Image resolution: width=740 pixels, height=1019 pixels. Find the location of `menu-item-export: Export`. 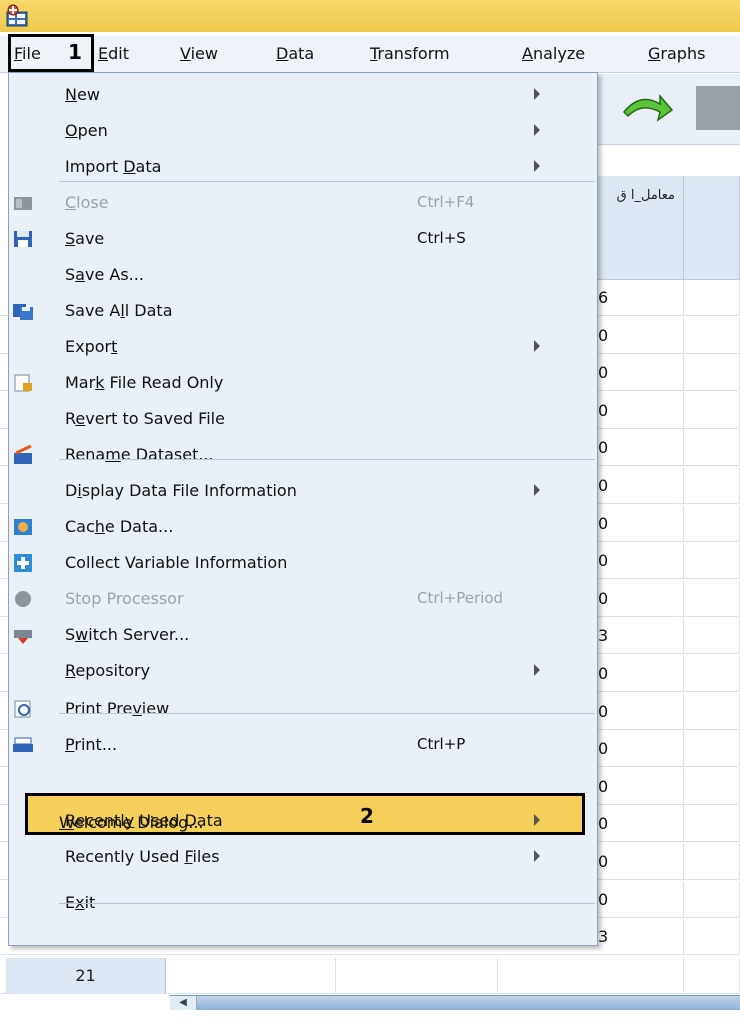

menu-item-export: Export is located at coordinates (303, 347).